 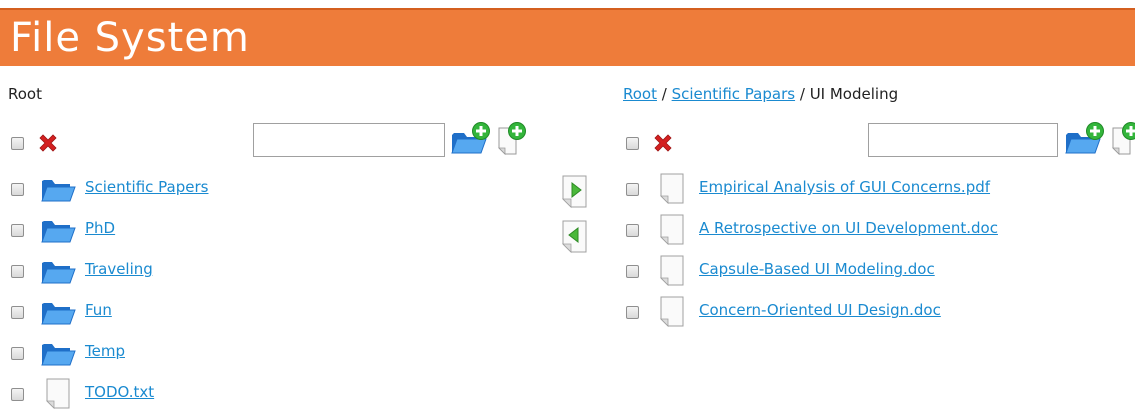 What do you see at coordinates (733, 94) in the screenshot?
I see `breadcrumb-parent-link: Scientific Papars` at bounding box center [733, 94].